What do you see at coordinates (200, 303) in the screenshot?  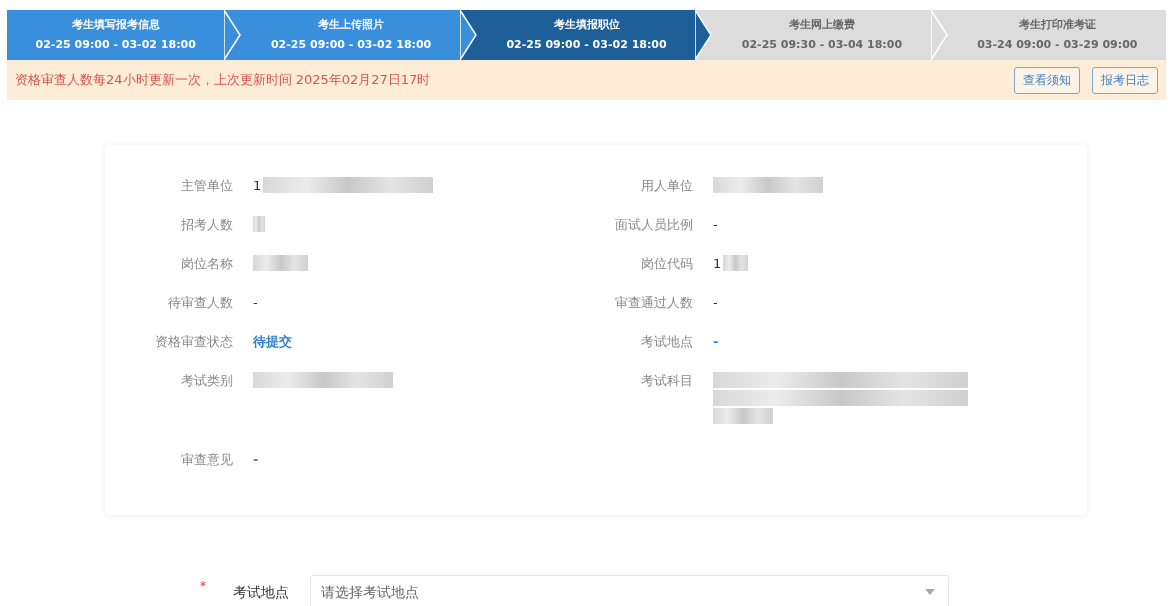 I see `field-label: 待审查人数` at bounding box center [200, 303].